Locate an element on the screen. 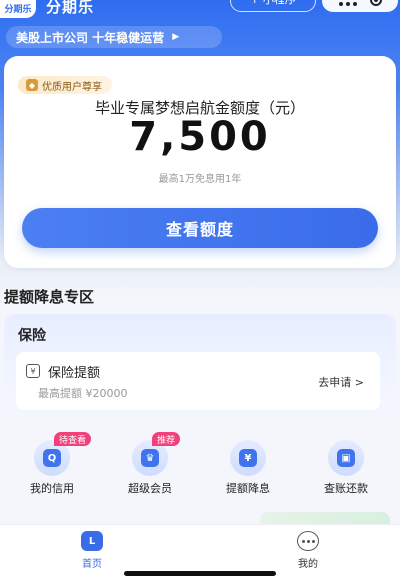  pending-badge: 待查看 is located at coordinates (73, 439).